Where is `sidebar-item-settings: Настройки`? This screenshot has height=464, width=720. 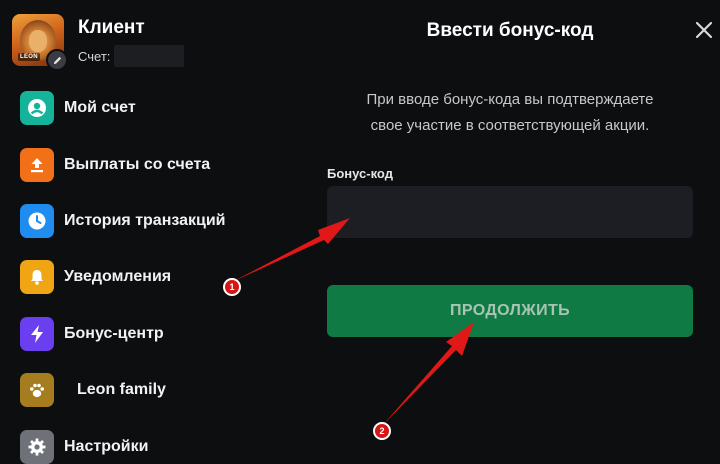 sidebar-item-settings: Настройки is located at coordinates (155, 447).